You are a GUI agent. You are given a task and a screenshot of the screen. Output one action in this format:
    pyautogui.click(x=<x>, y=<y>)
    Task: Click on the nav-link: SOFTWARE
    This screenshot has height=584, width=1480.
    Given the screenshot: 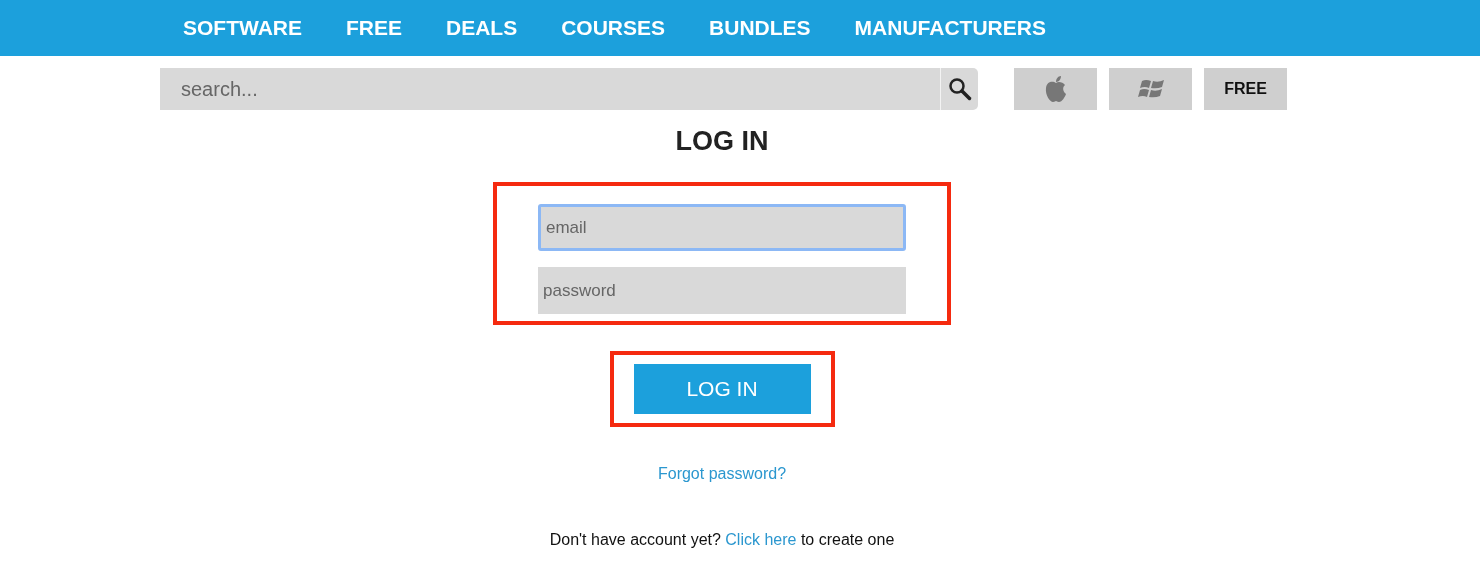 What is the action you would take?
    pyautogui.click(x=242, y=28)
    